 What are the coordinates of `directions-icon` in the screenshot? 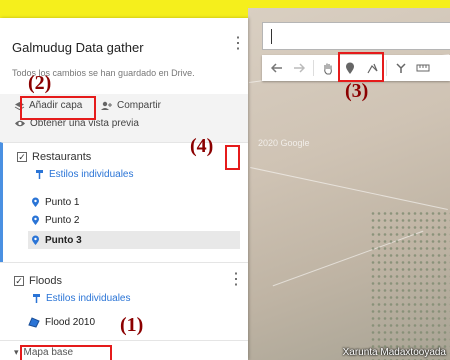 It's located at (401, 68).